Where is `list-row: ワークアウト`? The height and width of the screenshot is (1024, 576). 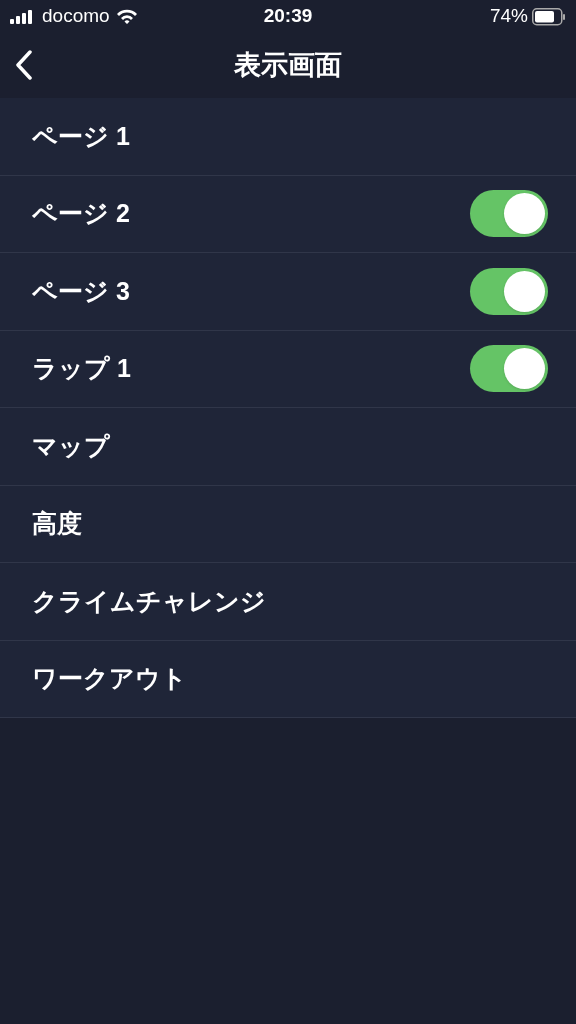 list-row: ワークアウト is located at coordinates (288, 679).